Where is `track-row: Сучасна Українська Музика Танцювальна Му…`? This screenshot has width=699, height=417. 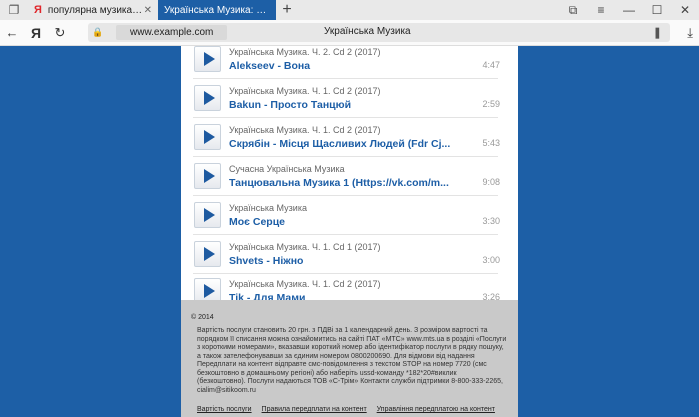
track-row: Сучасна Українська Музика Танцювальна Му… is located at coordinates (349, 176).